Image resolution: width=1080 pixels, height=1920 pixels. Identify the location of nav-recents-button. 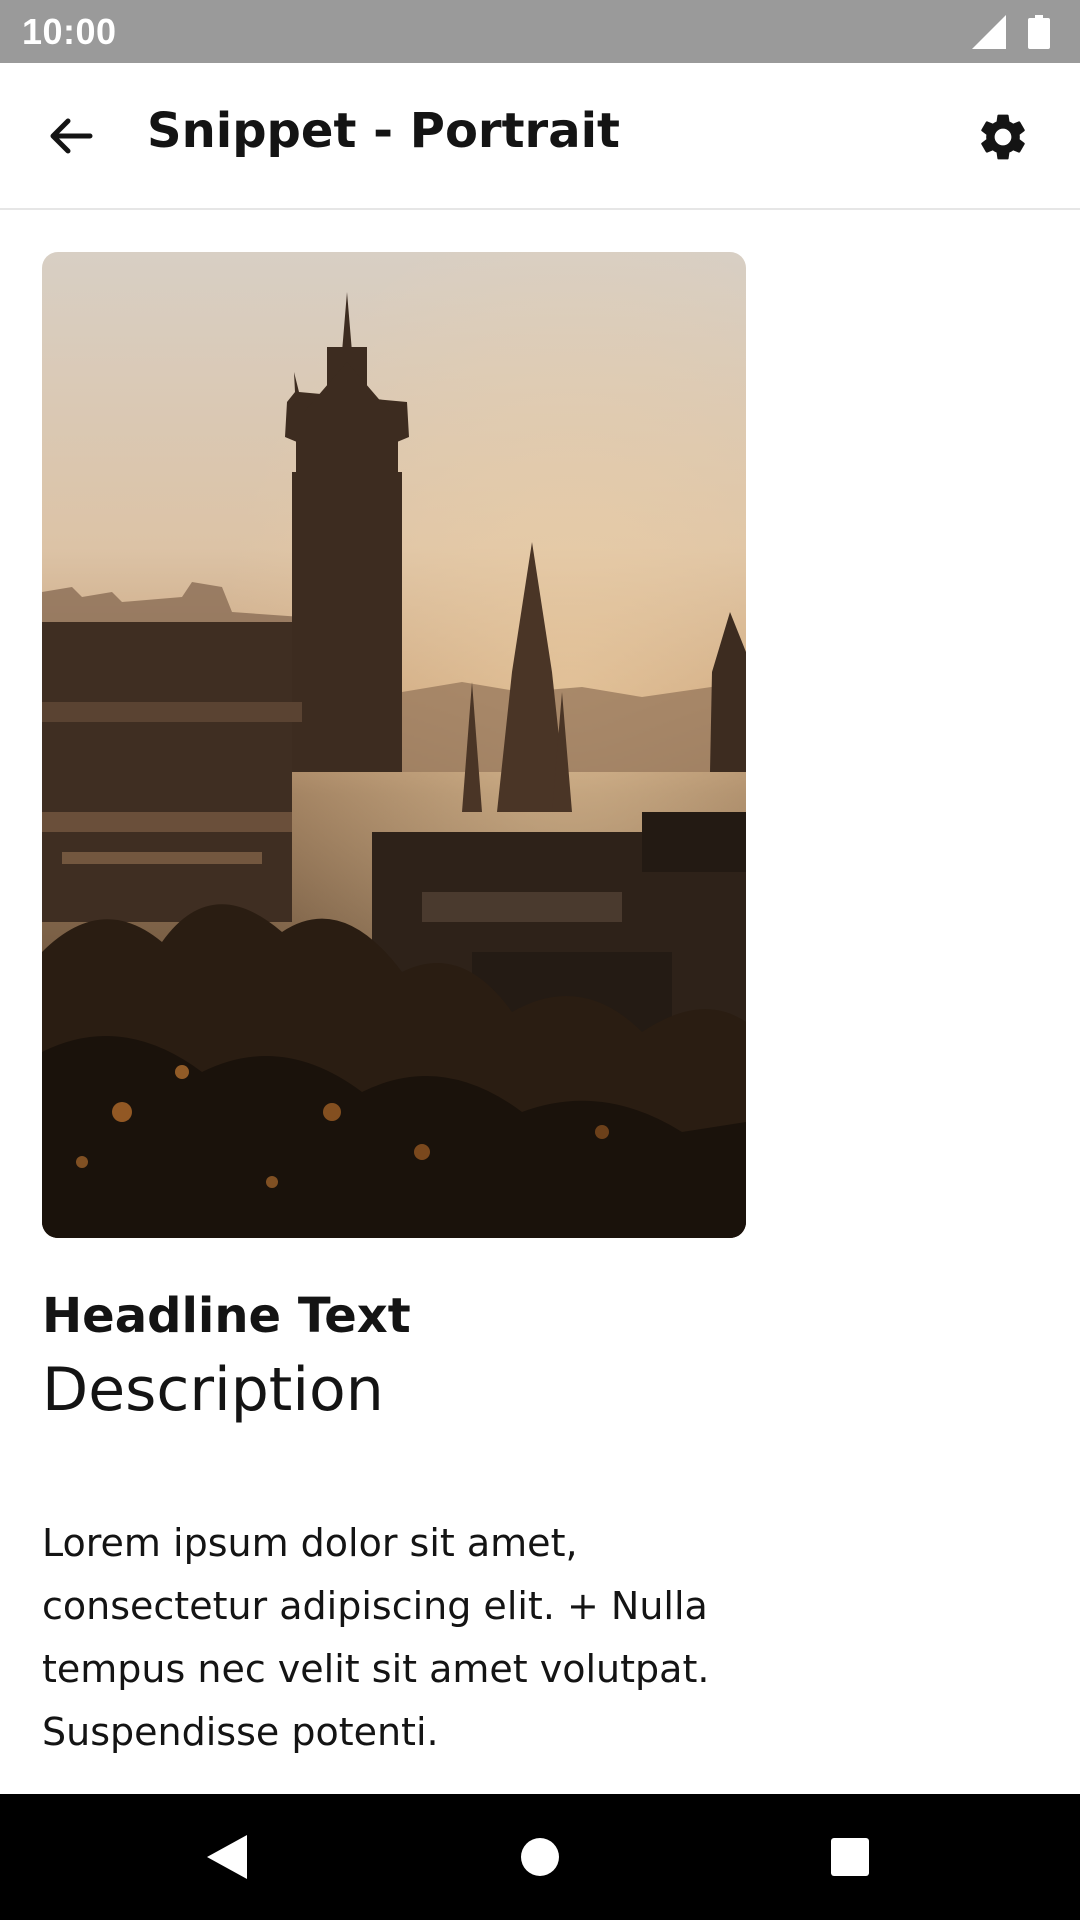
(850, 1857).